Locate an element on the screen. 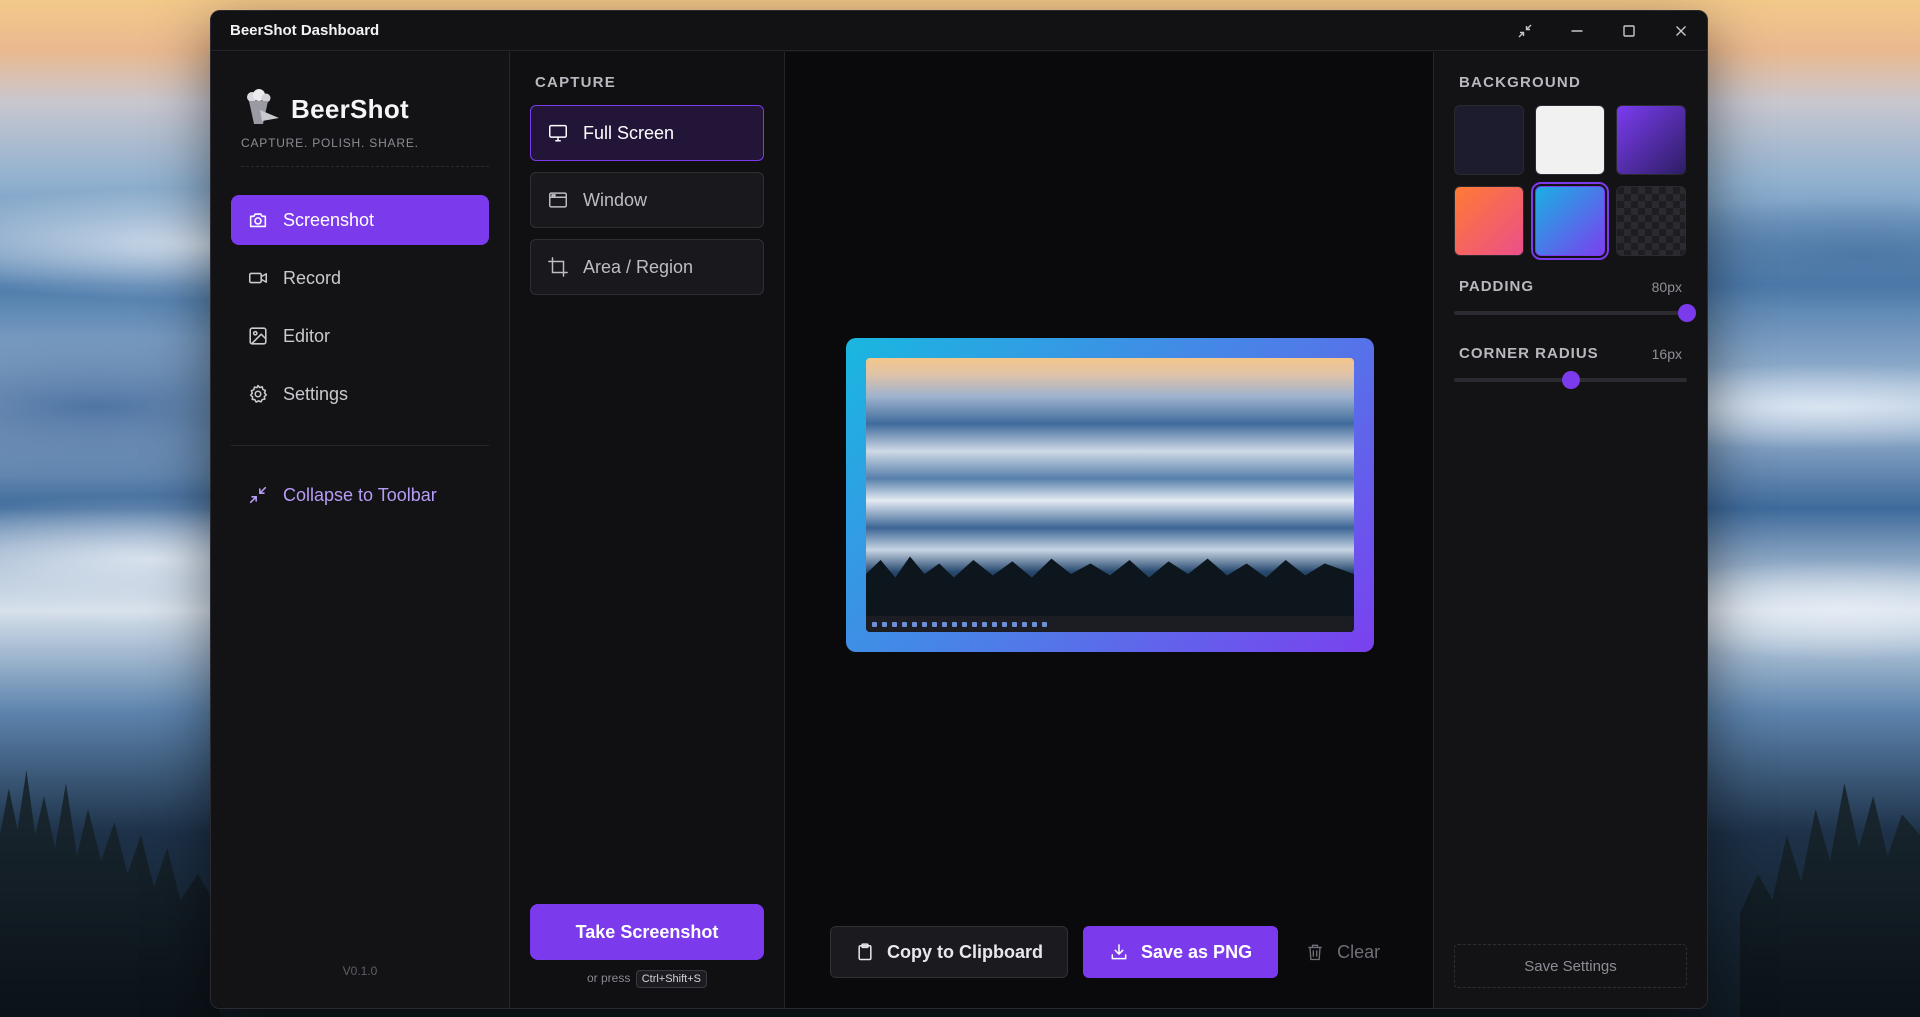  brand-name: BeerShot is located at coordinates (350, 108).